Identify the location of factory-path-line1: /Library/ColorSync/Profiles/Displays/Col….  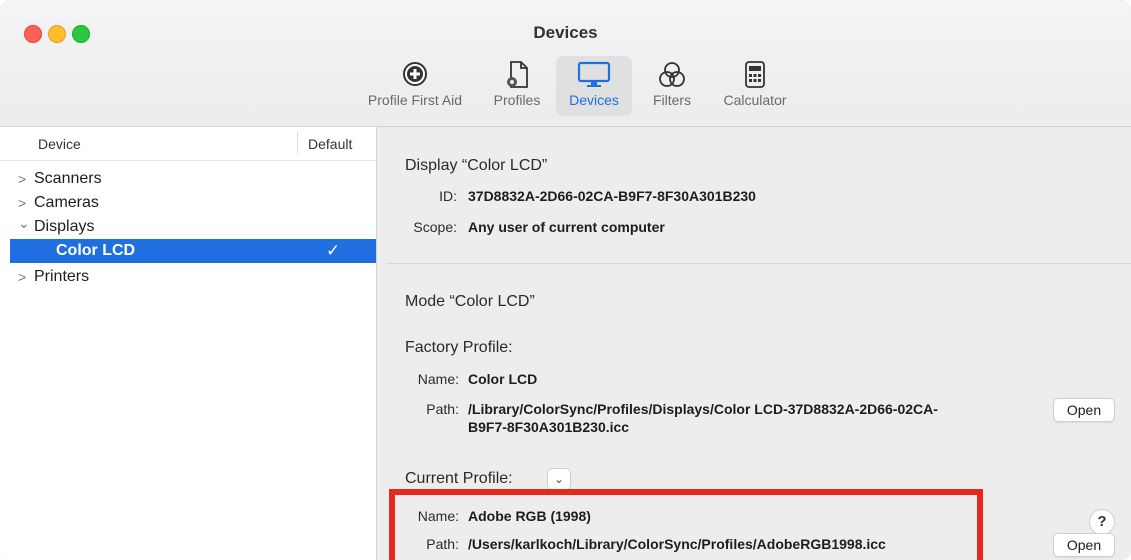
(703, 409).